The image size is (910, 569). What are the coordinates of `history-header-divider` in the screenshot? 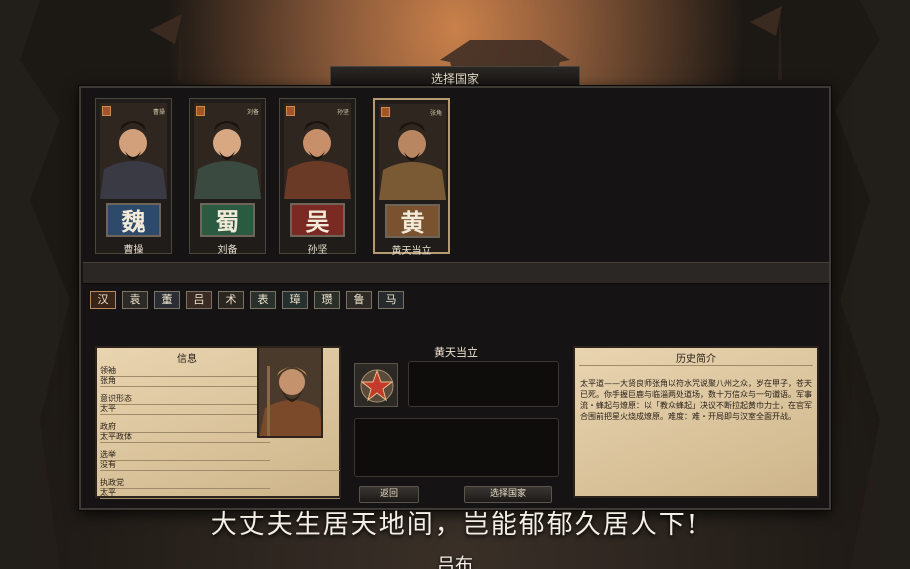 It's located at (696, 365).